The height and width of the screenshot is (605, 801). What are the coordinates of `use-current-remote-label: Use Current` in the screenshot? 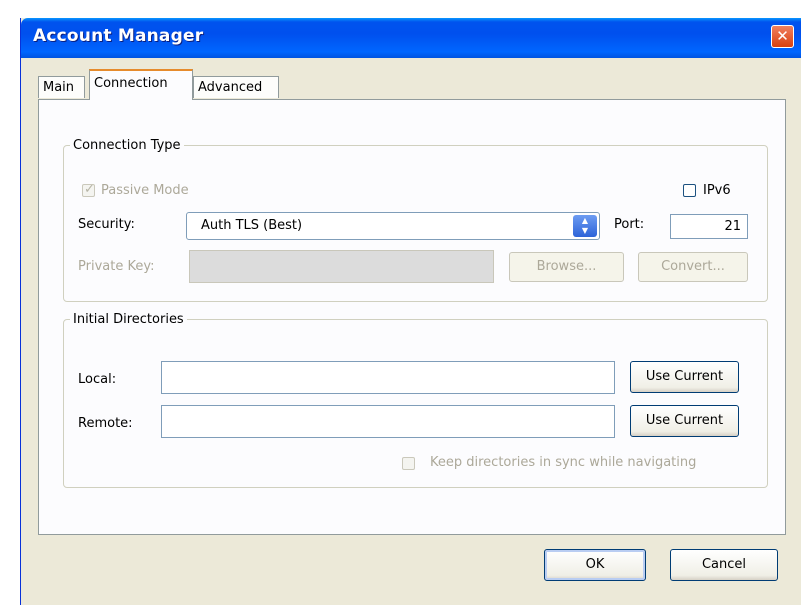 It's located at (684, 420).